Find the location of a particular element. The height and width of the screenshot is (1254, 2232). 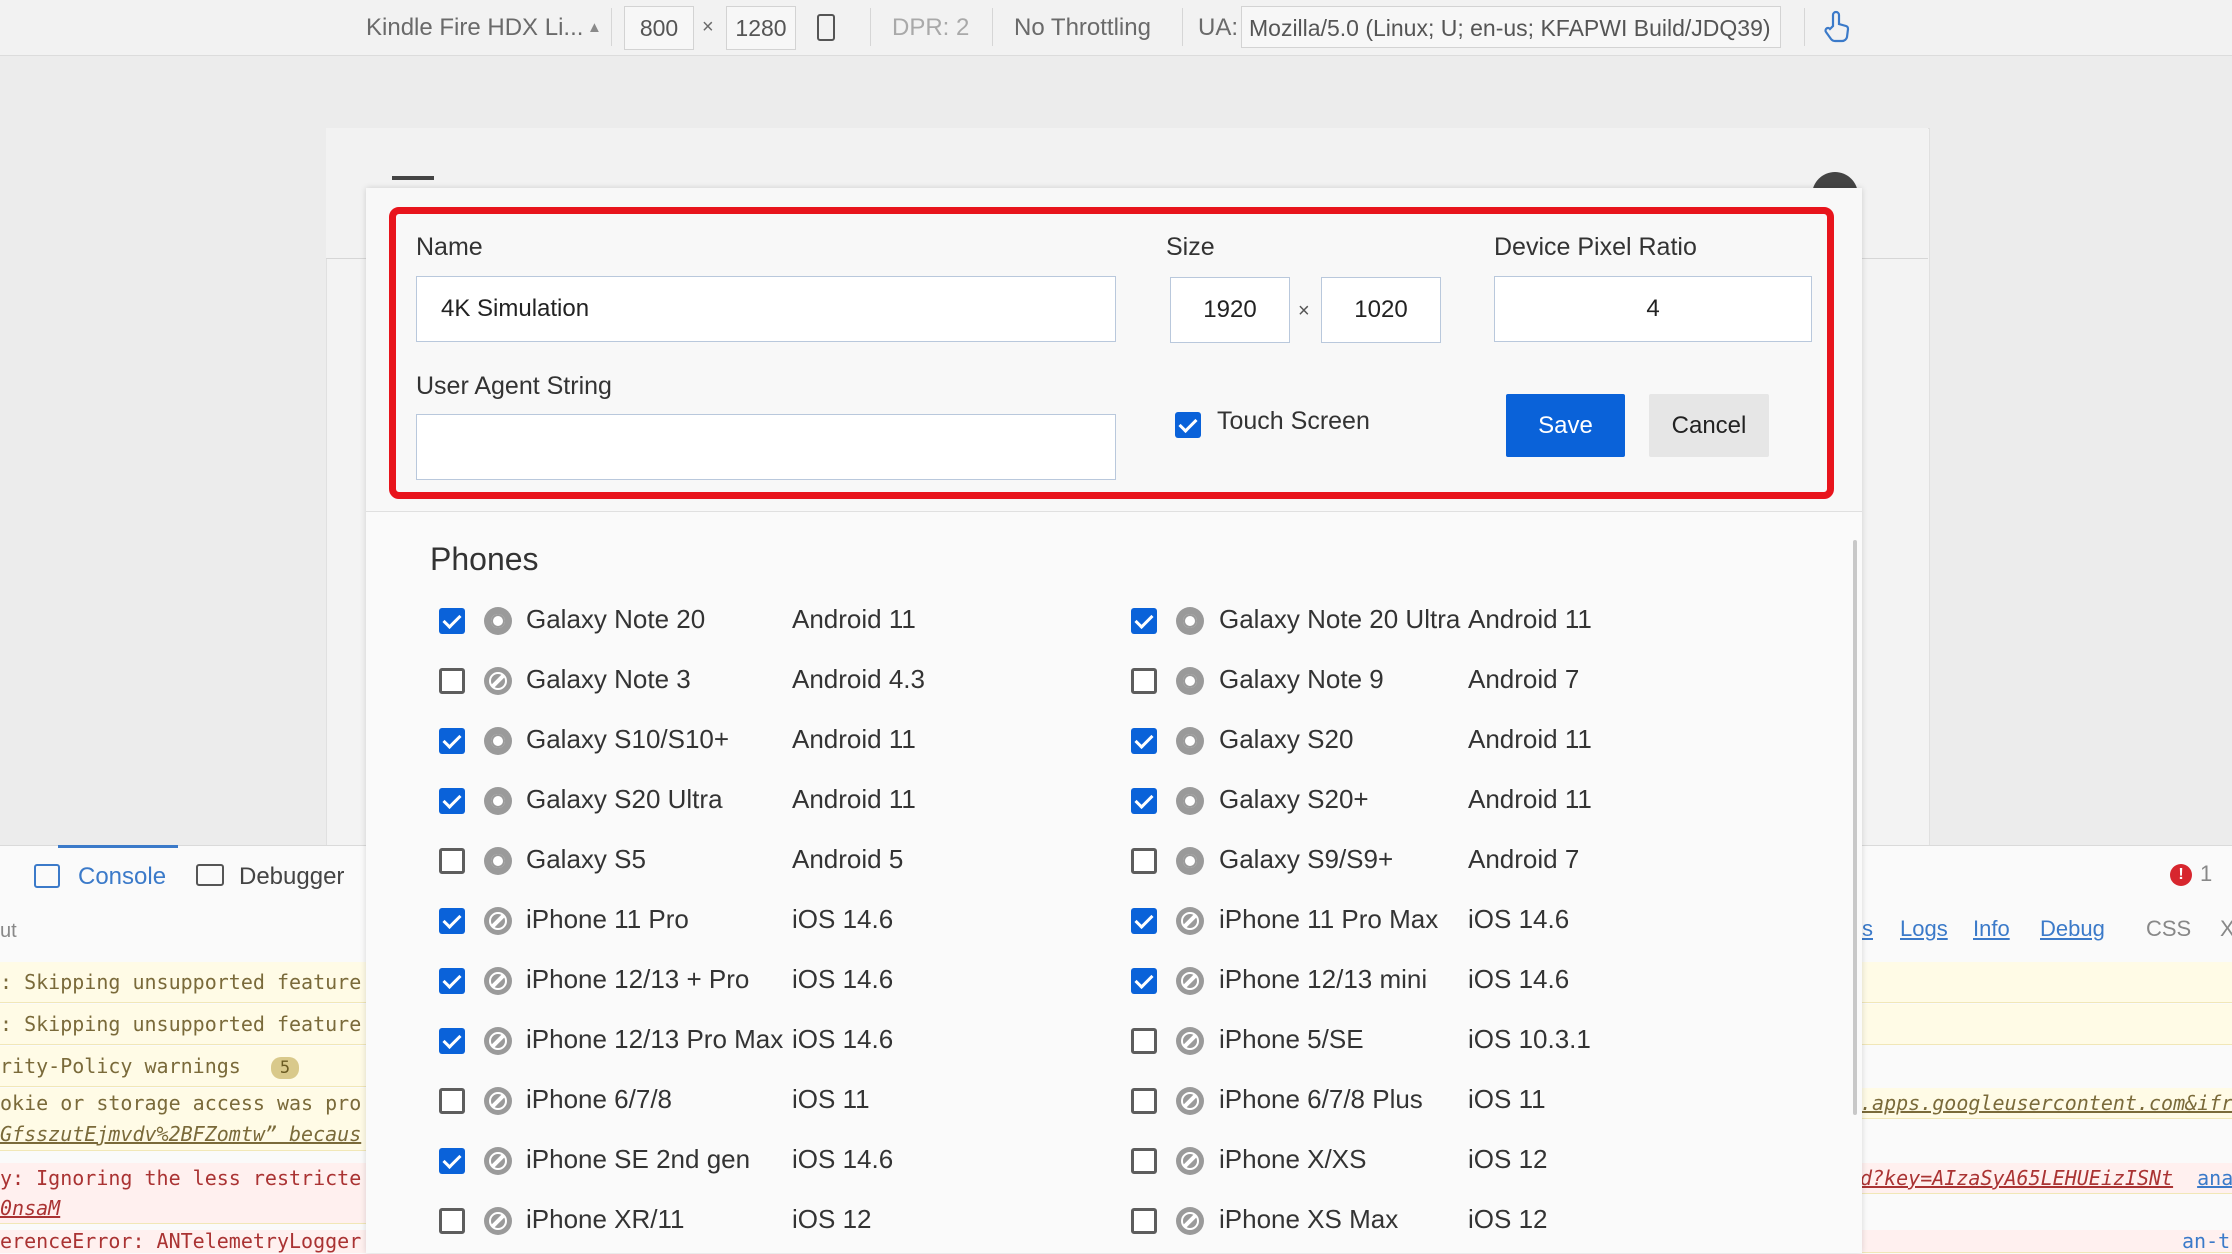

device-name: iPhone 12/13 mini is located at coordinates (1323, 979).